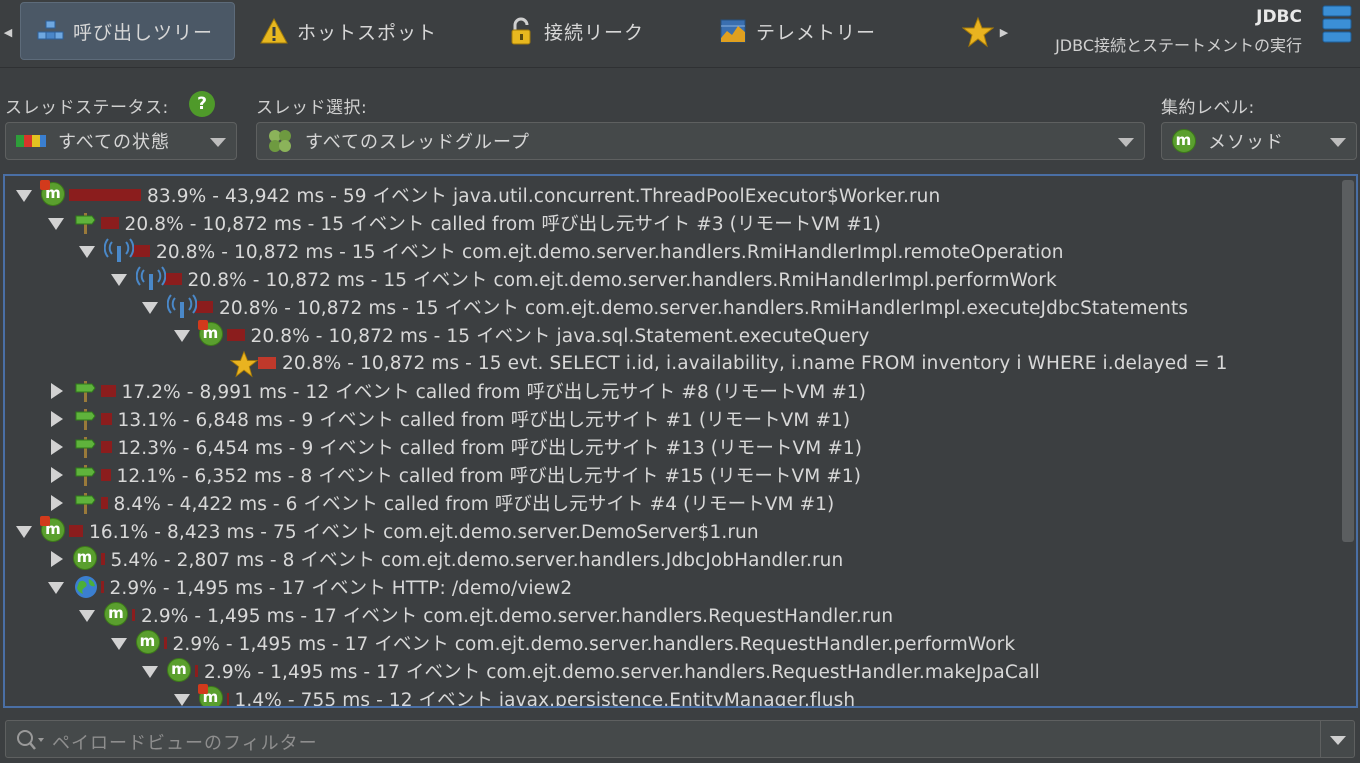  Describe the element at coordinates (1178, 32) in the screenshot. I see `probe-header: JDBC JDBC接続とステートメントの実行` at that location.